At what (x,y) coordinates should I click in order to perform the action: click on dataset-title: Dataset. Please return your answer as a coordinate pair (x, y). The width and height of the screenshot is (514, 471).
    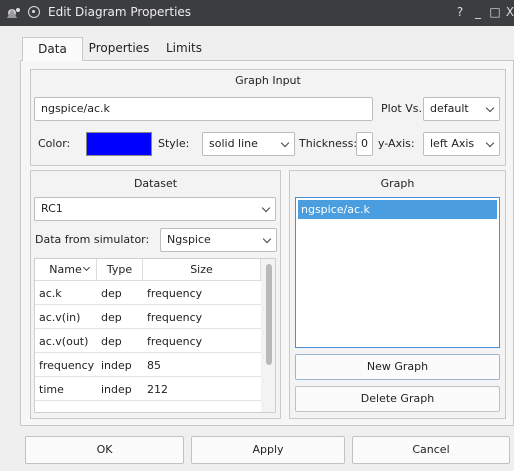
    Looking at the image, I should click on (155, 183).